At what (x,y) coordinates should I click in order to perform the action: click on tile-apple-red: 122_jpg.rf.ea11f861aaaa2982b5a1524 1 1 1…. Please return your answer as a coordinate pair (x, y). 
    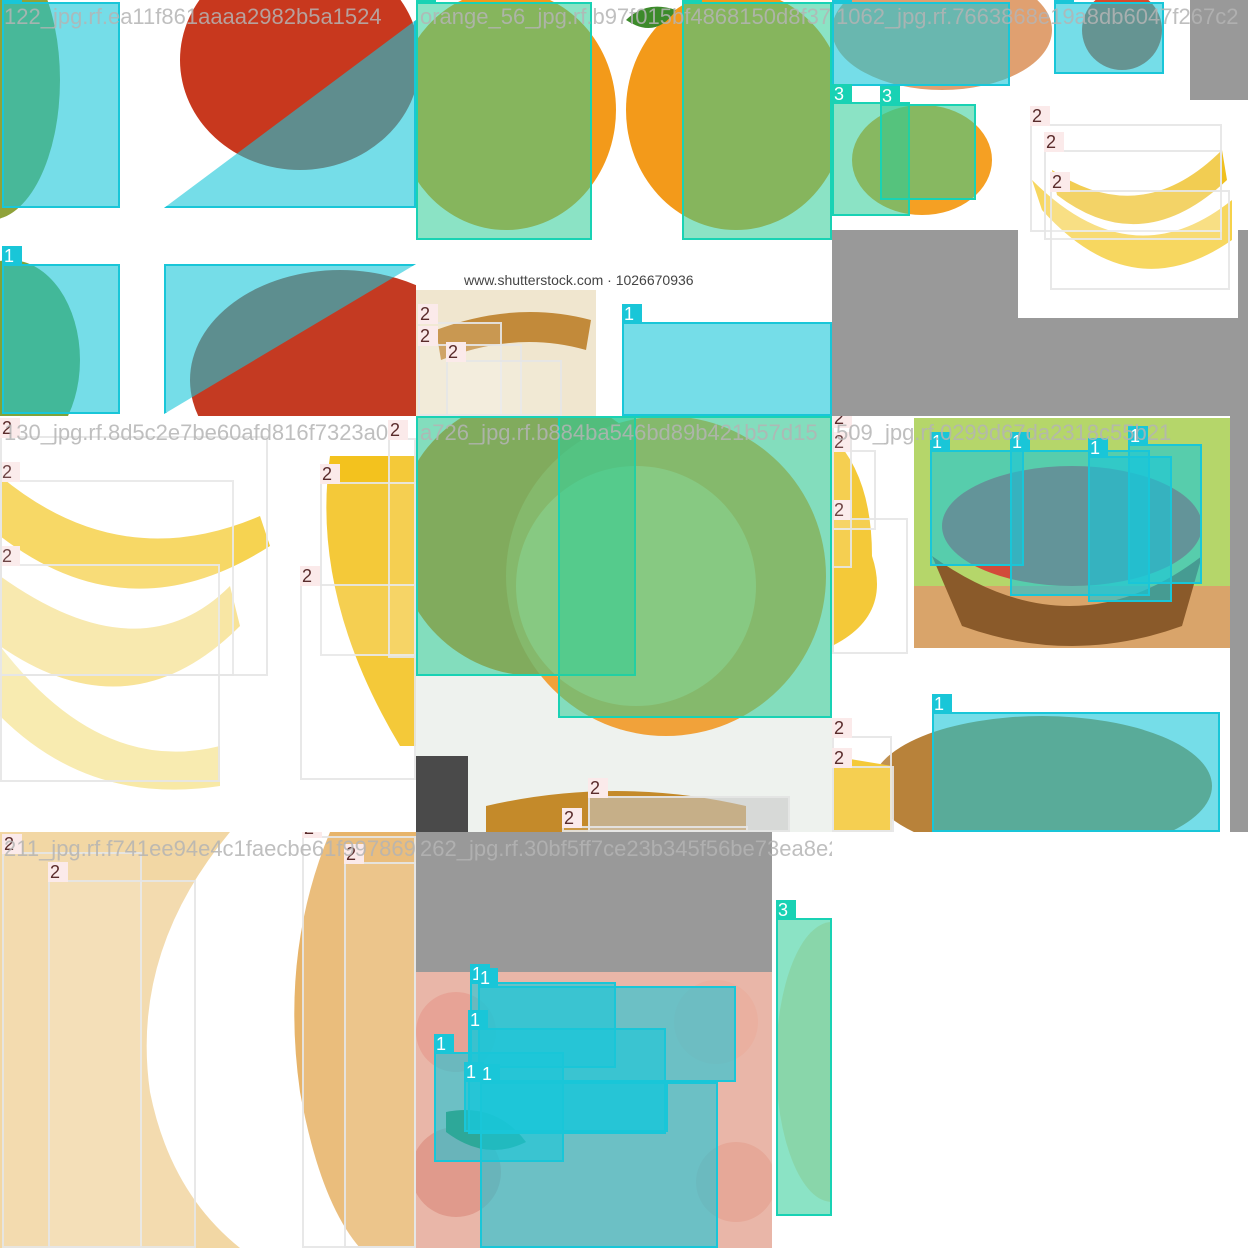
    Looking at the image, I should click on (208, 208).